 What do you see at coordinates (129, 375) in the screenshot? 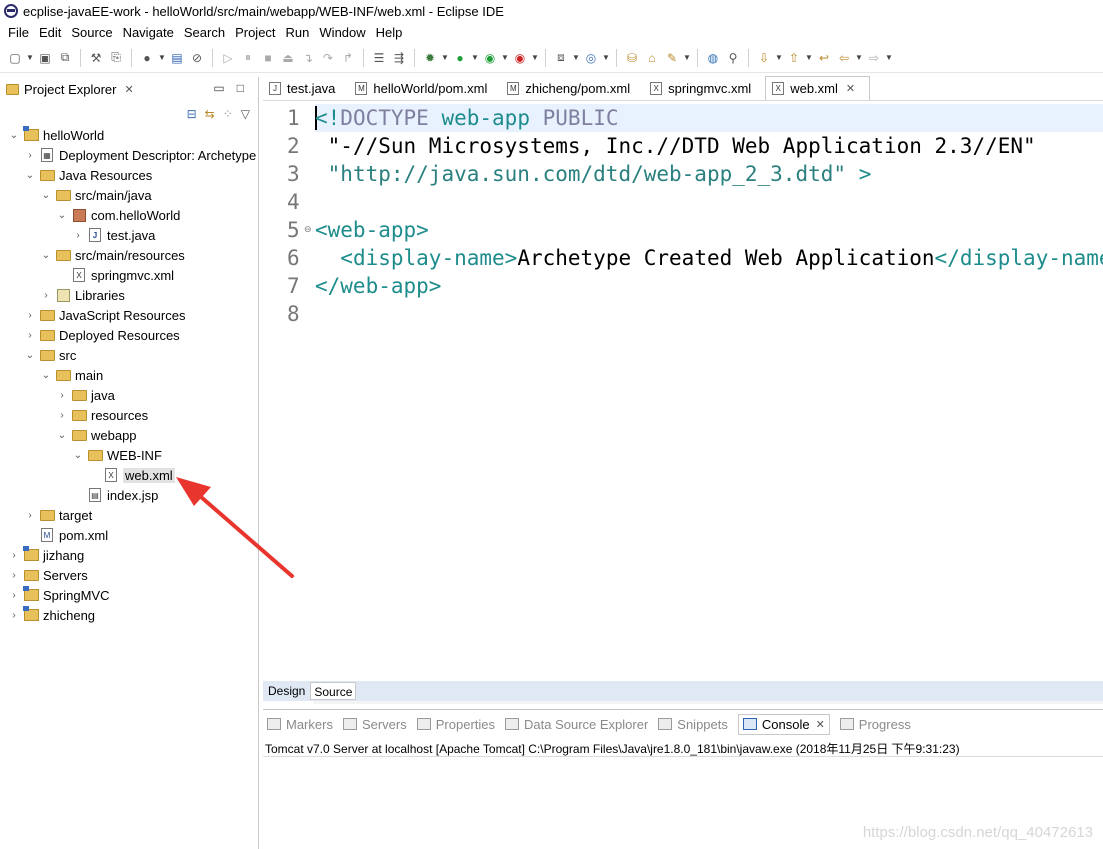
I see `tree-item: ⌄ main` at bounding box center [129, 375].